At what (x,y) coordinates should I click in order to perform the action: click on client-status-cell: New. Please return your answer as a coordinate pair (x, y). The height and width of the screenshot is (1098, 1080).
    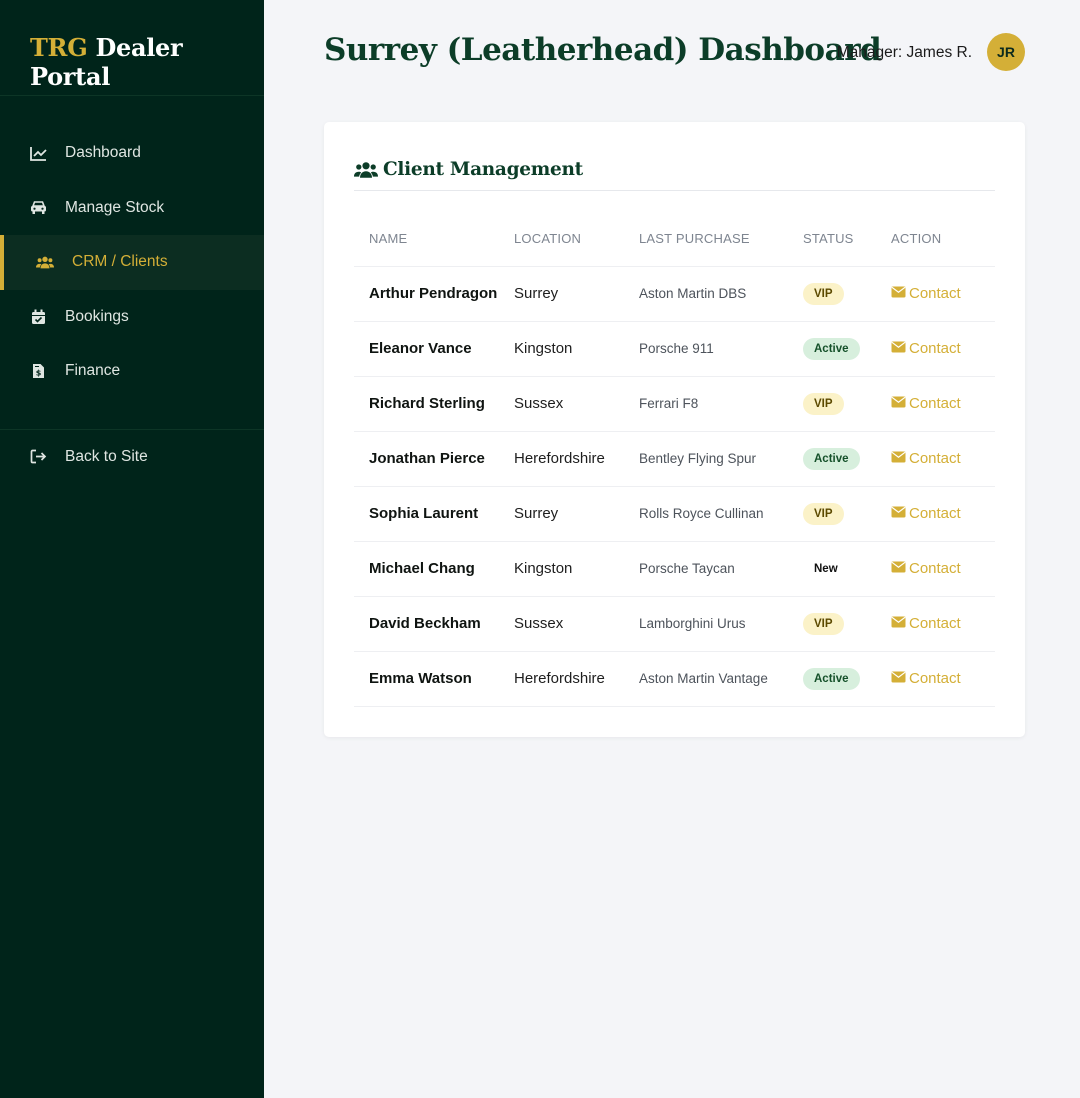
    Looking at the image, I should click on (847, 569).